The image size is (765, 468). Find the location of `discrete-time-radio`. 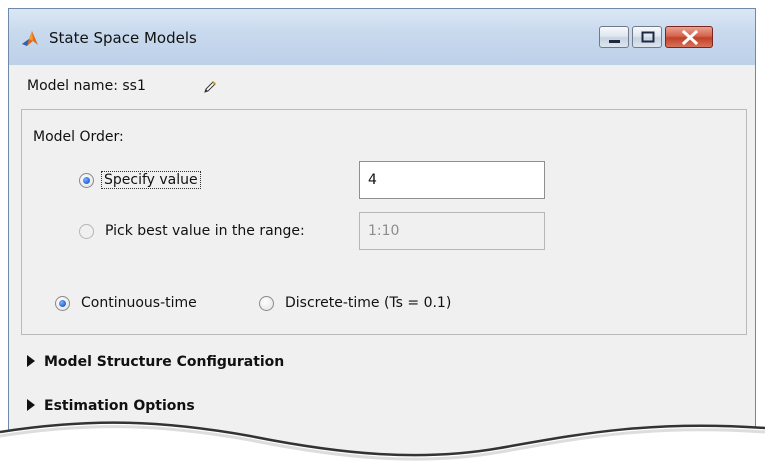

discrete-time-radio is located at coordinates (266, 303).